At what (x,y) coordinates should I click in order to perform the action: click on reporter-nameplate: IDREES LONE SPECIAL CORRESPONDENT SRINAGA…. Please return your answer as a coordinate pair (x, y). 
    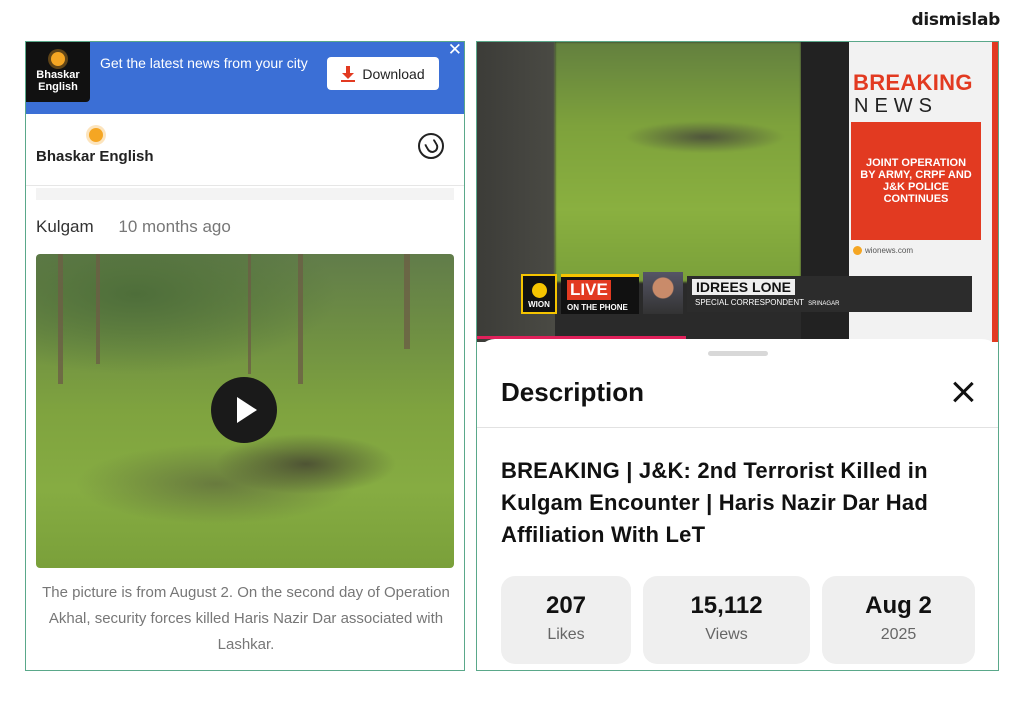
    Looking at the image, I should click on (829, 294).